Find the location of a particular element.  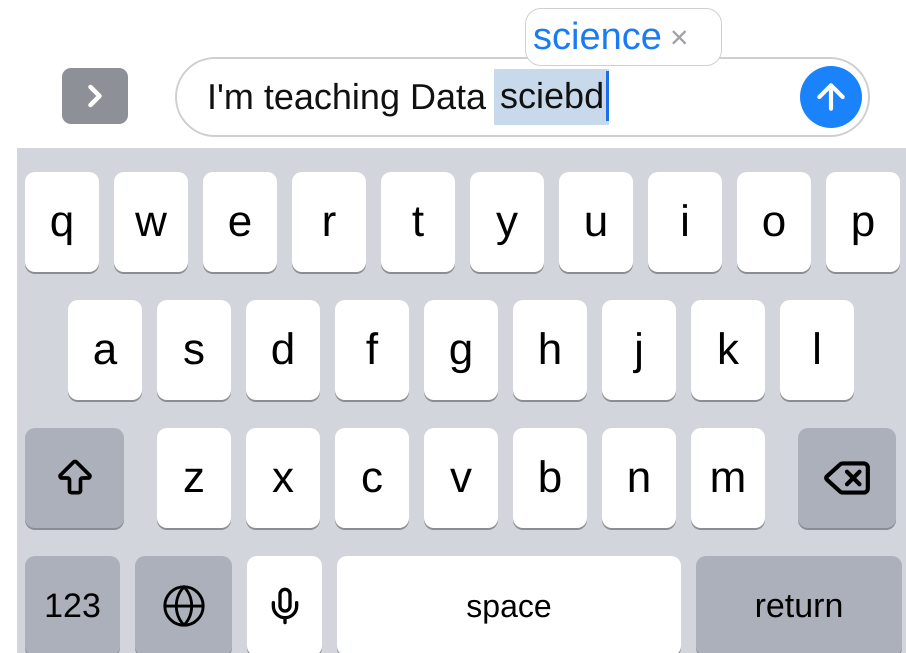

delete-key is located at coordinates (847, 478).